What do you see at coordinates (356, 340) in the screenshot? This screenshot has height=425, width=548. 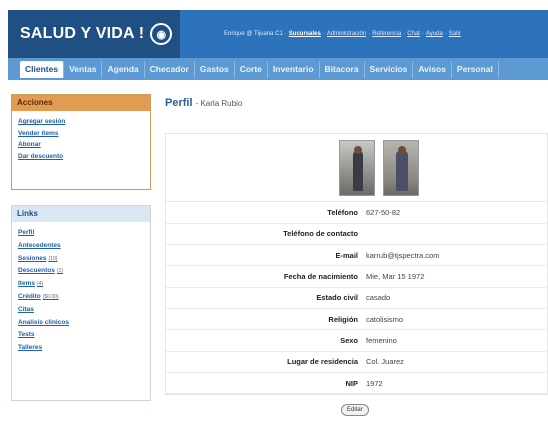 I see `table-row: Sexo femenino` at bounding box center [356, 340].